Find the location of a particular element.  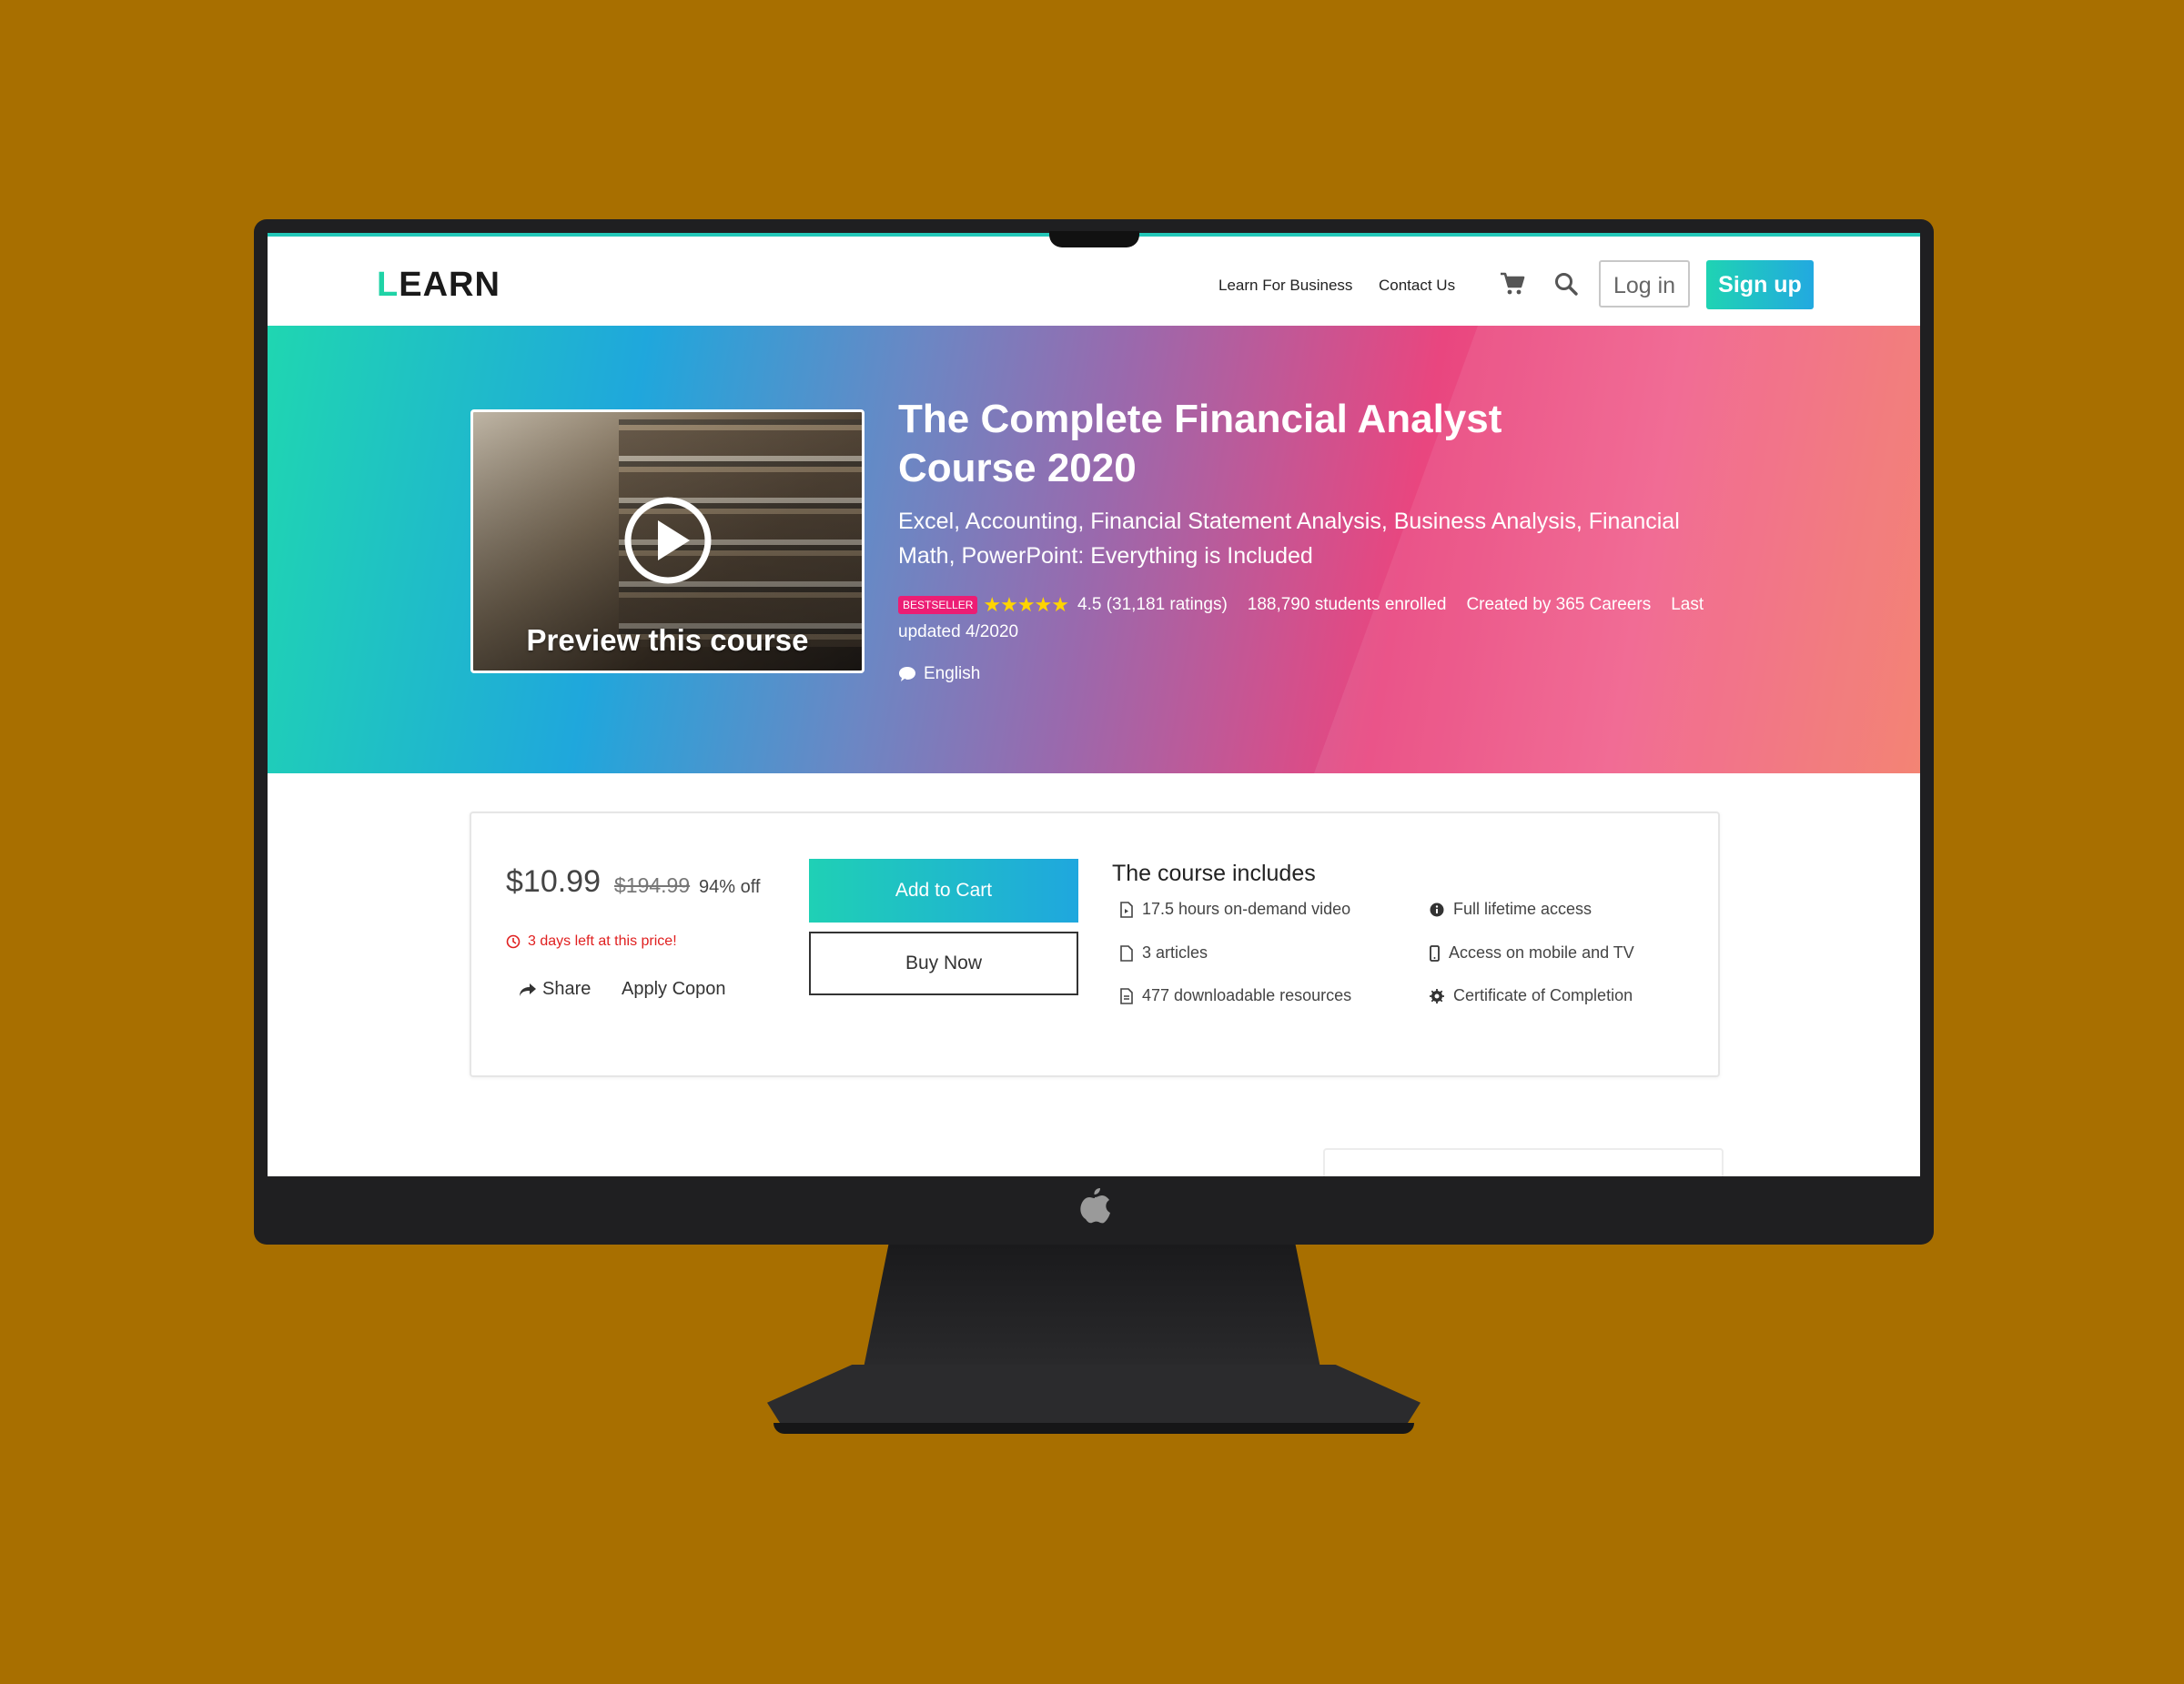

include-label: Access on mobile and TV is located at coordinates (1542, 953).